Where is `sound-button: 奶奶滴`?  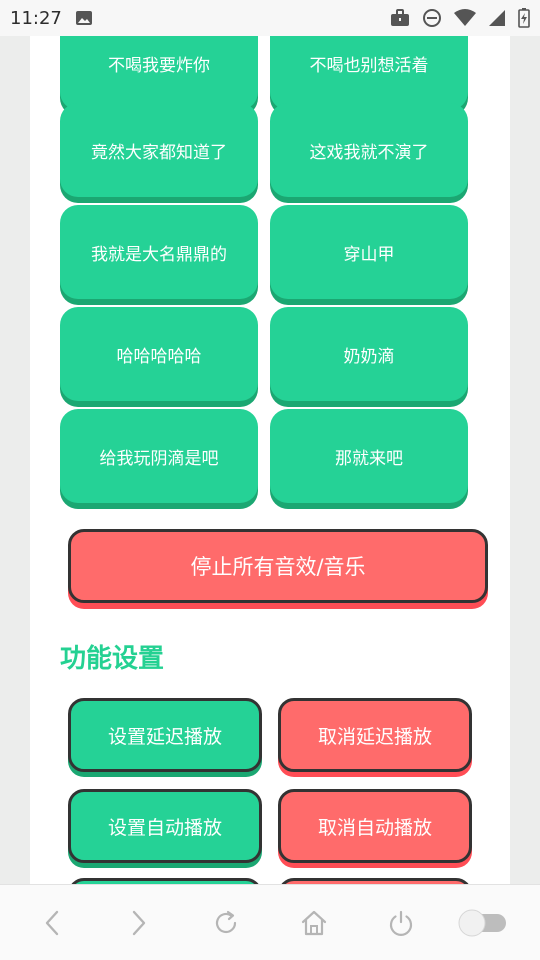 sound-button: 奶奶滴 is located at coordinates (369, 354).